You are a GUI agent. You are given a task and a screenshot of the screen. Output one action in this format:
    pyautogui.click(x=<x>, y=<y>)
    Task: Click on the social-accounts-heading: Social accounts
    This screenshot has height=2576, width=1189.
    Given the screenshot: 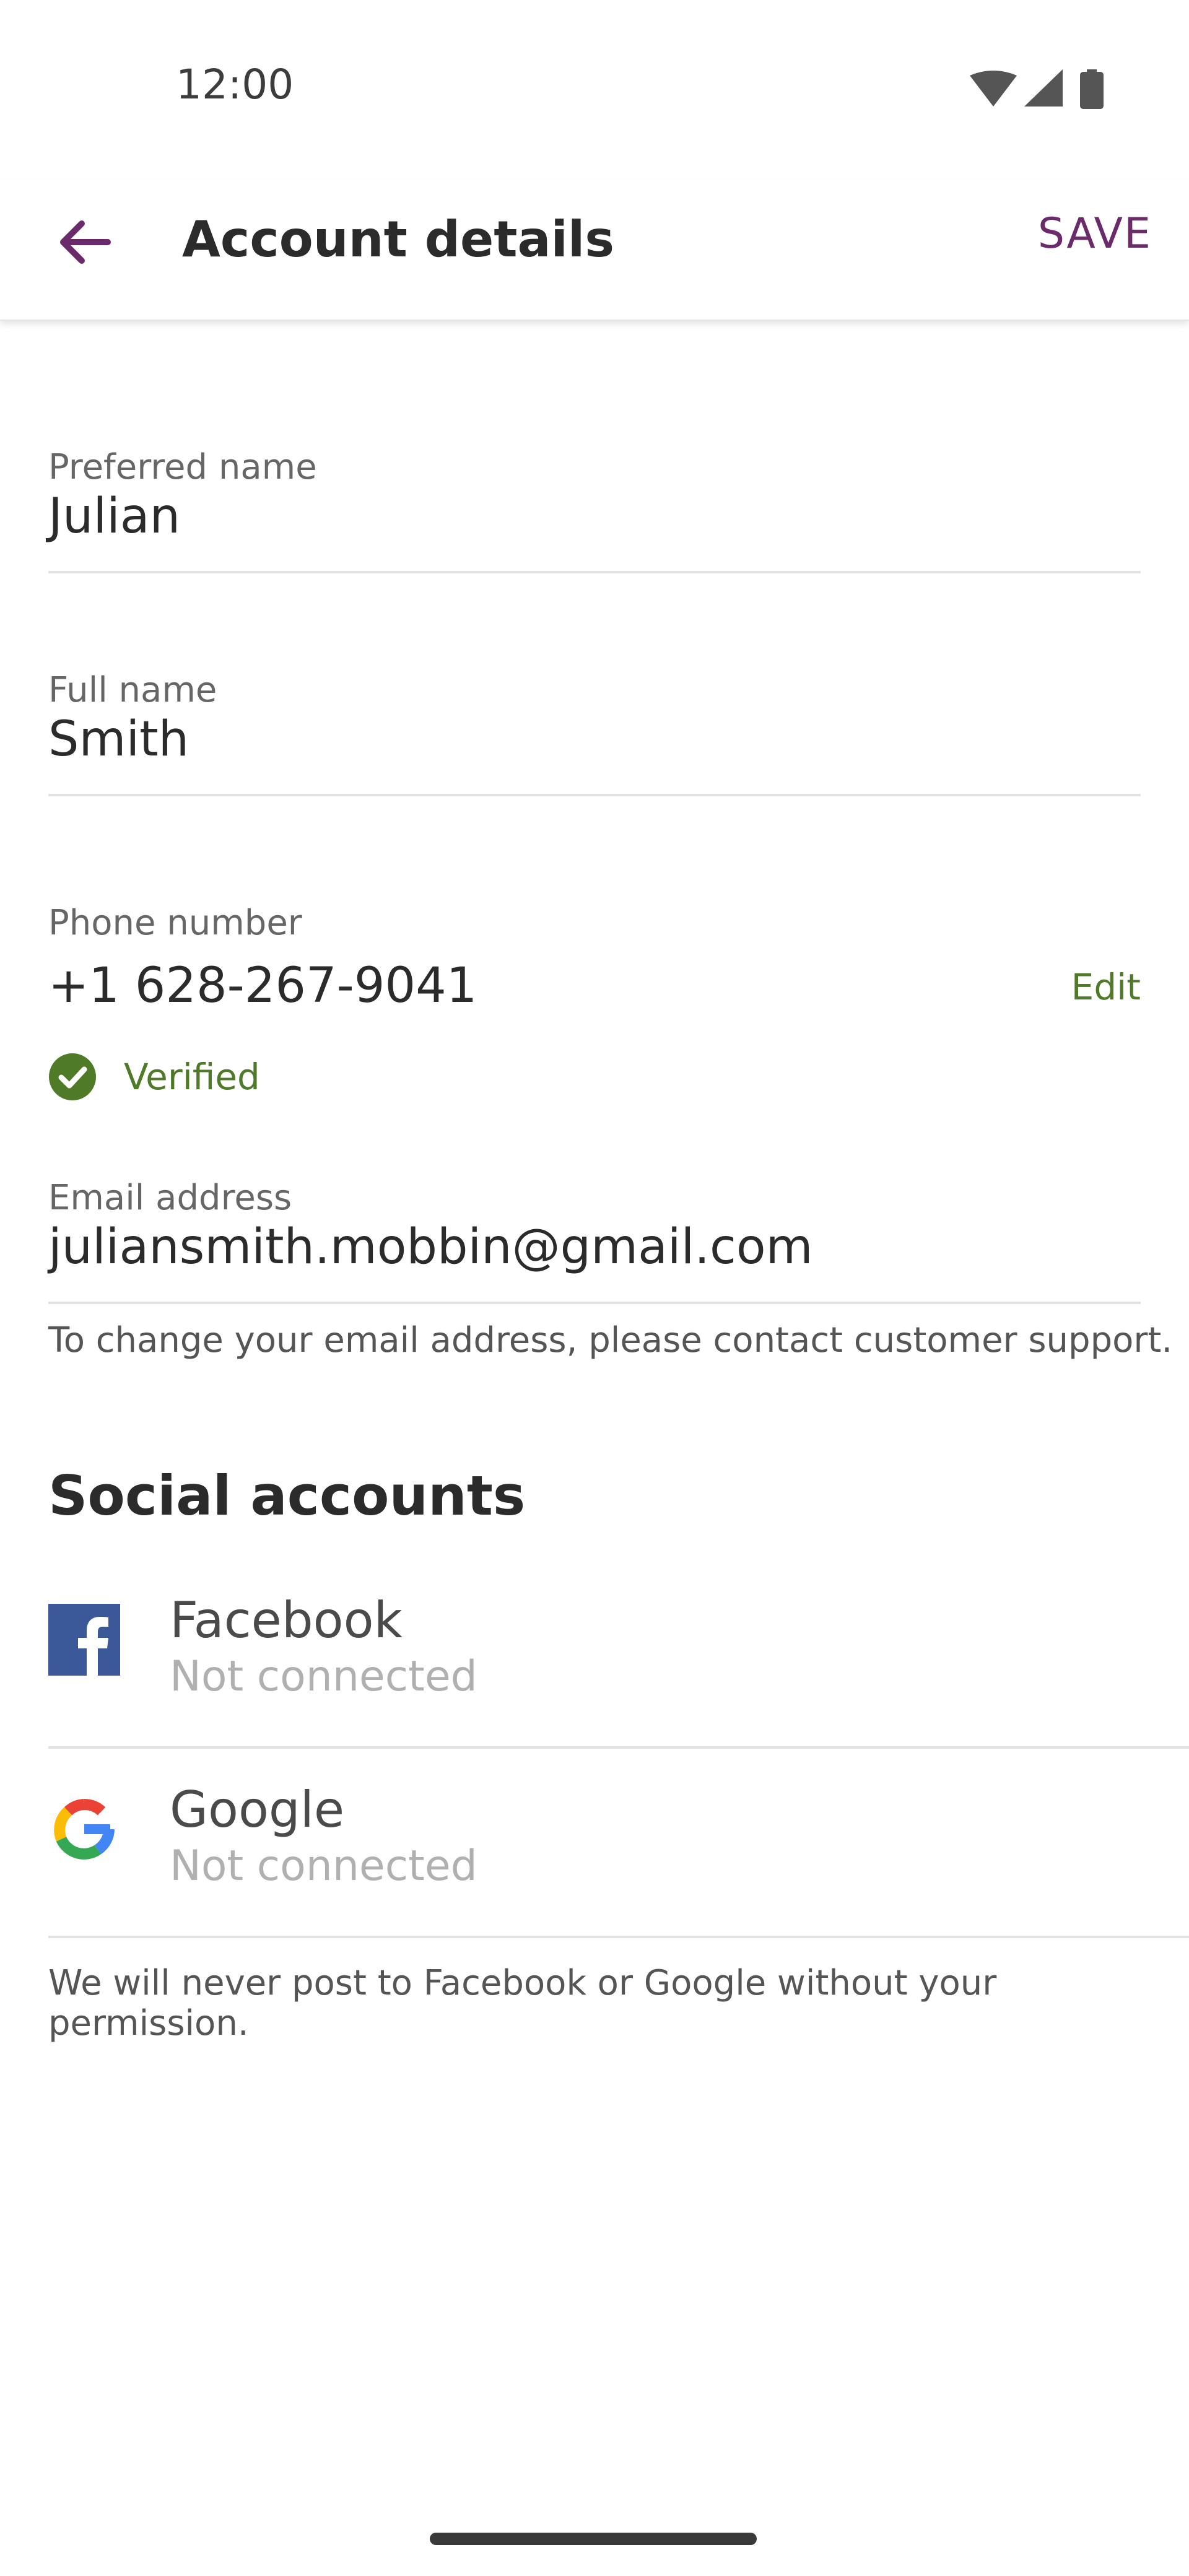 What is the action you would take?
    pyautogui.click(x=287, y=1496)
    